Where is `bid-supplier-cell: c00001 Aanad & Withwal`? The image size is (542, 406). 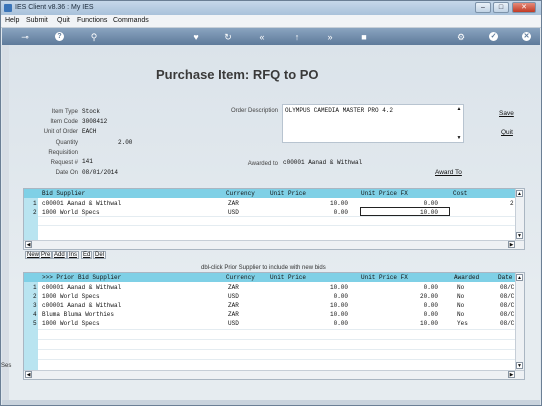
bid-supplier-cell: c00001 Aanad & Withwal is located at coordinates (81, 203).